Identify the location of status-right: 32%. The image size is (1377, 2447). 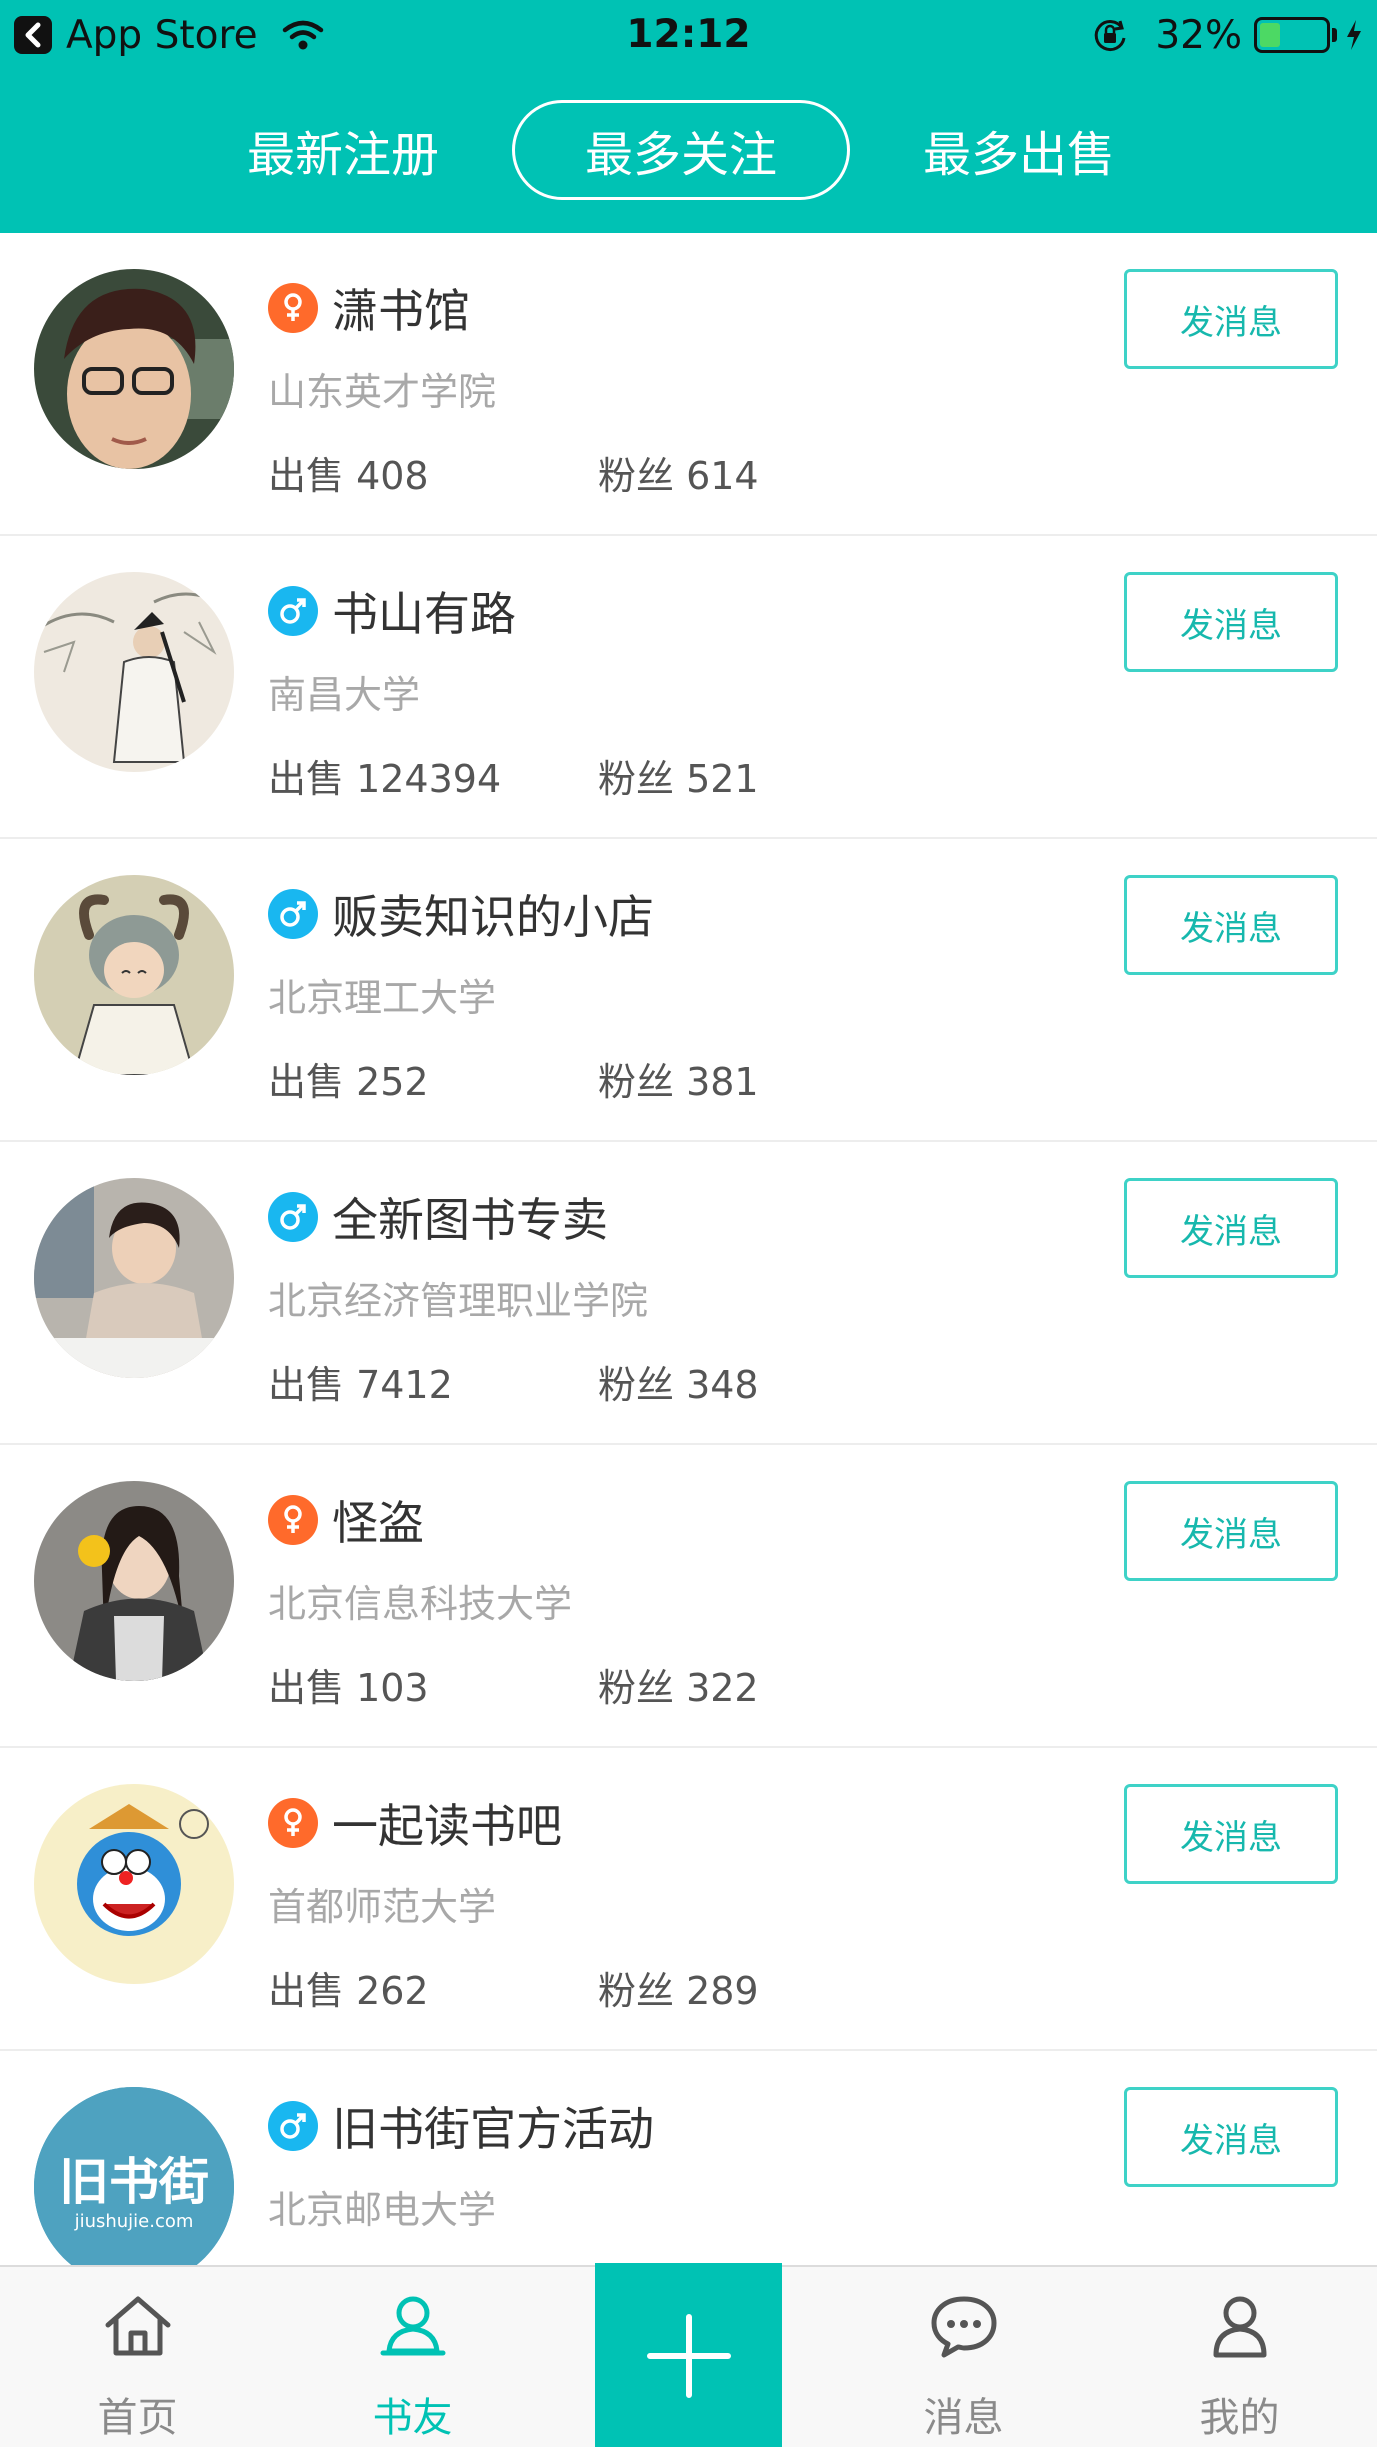
(1227, 35).